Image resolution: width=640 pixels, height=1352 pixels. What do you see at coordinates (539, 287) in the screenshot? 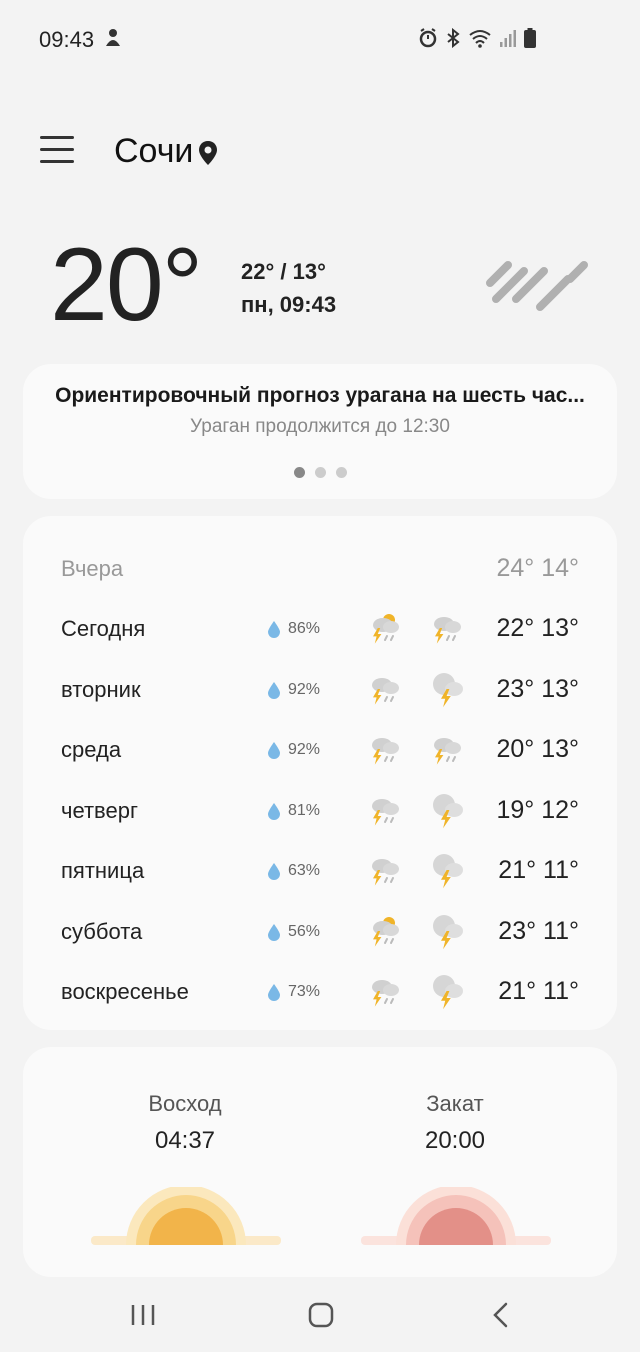
I see `rain-icon` at bounding box center [539, 287].